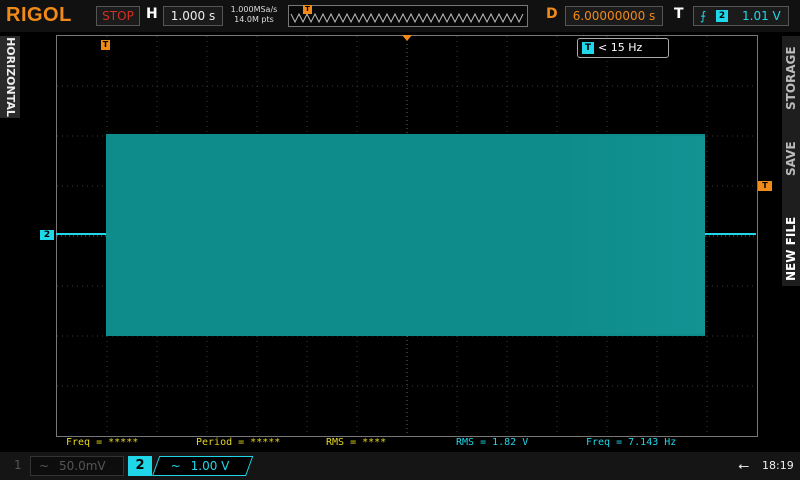 This screenshot has width=800, height=480. I want to click on horizontal-tab-label: HORIZONTAL, so click(10, 77).